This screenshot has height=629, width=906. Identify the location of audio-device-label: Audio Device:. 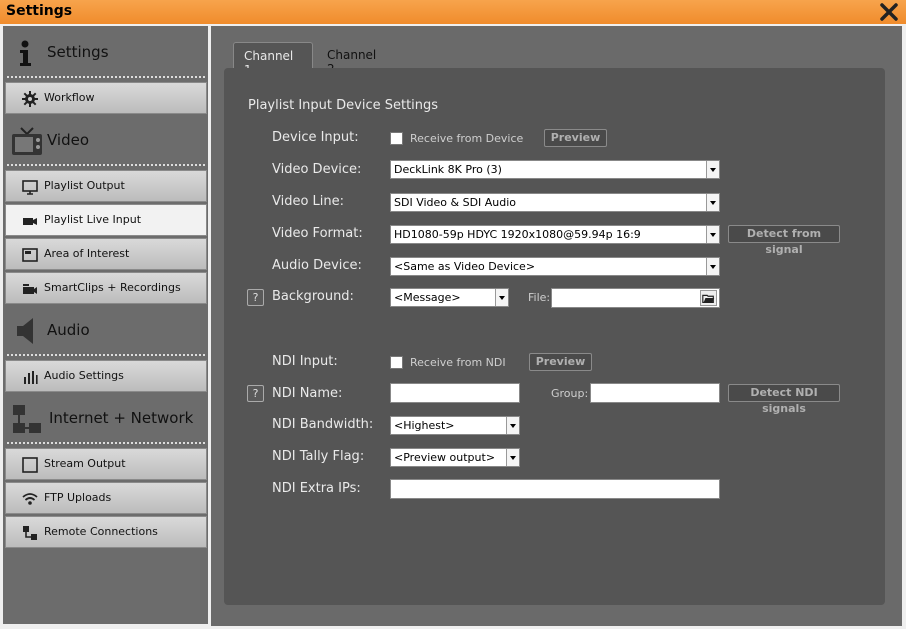
(317, 265).